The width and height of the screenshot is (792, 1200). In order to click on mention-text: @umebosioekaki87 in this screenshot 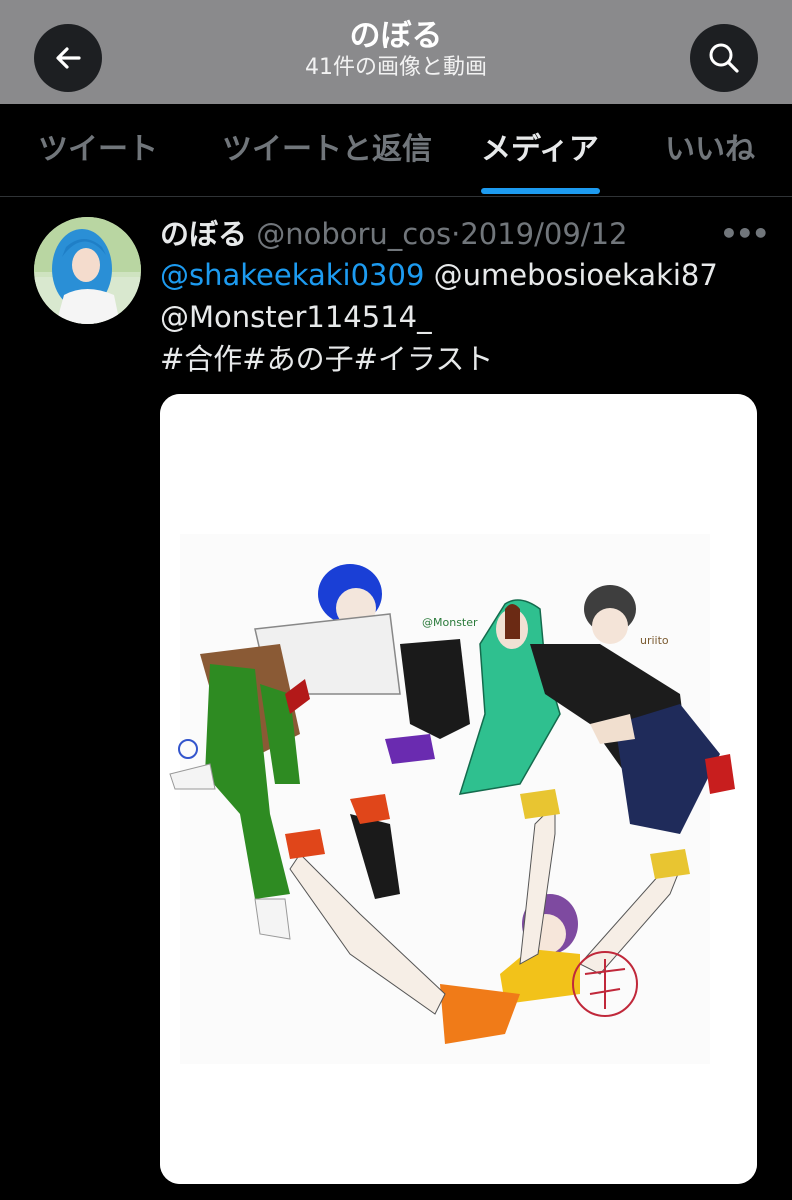, I will do `click(576, 275)`.